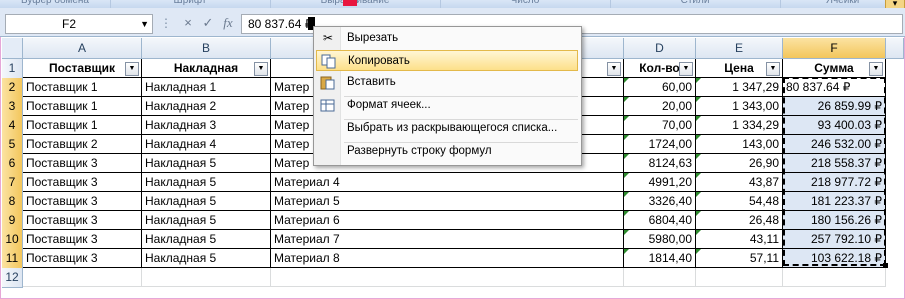 The image size is (905, 299). Describe the element at coordinates (834, 201) in the screenshot. I see `table-cell: 181 223.37 ₽` at that location.